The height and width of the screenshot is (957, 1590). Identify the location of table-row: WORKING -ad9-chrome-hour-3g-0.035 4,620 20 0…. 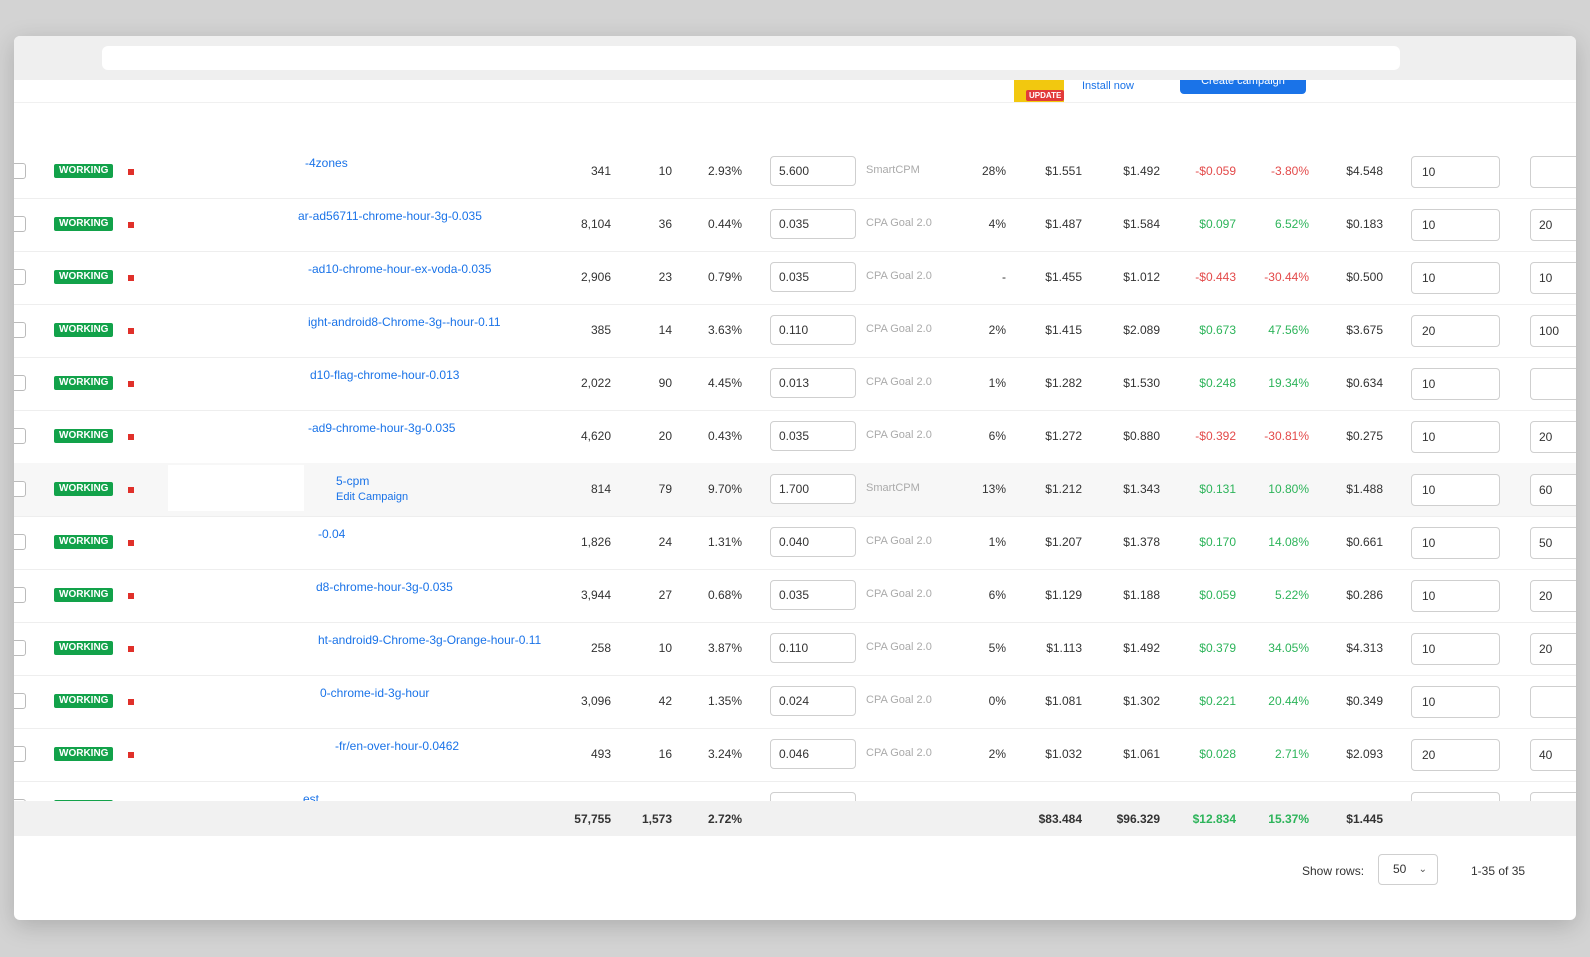
(795, 437).